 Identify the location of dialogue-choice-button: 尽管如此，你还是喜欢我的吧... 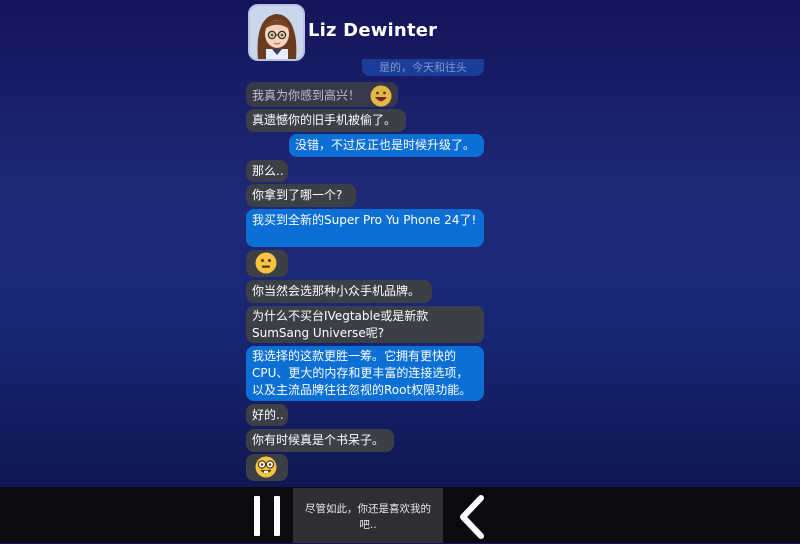
(368, 515).